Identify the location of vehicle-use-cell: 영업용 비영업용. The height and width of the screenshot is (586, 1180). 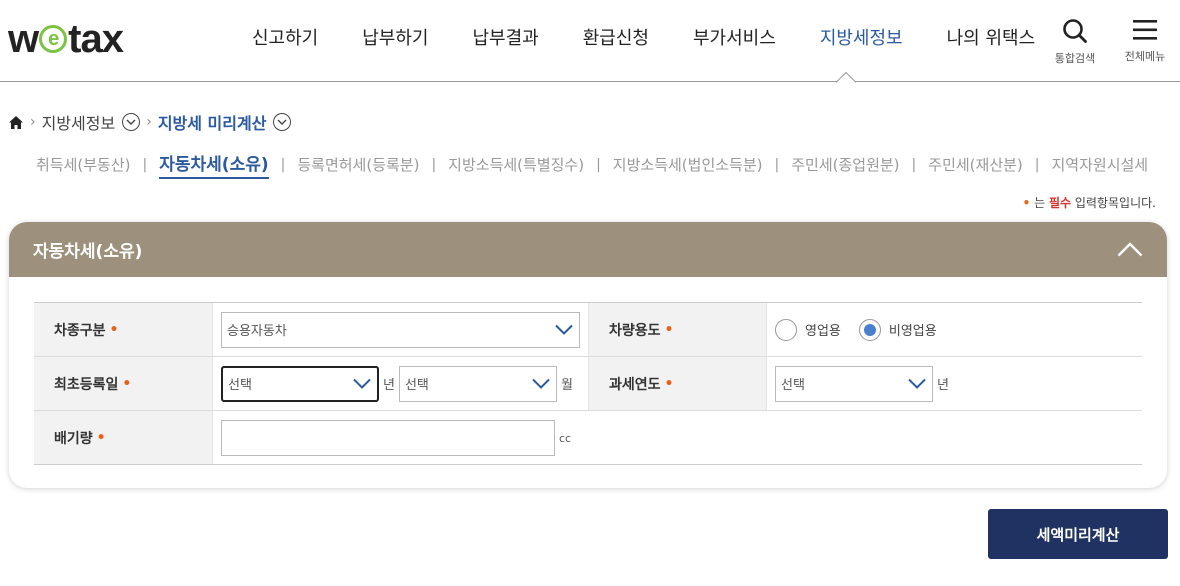
(954, 329).